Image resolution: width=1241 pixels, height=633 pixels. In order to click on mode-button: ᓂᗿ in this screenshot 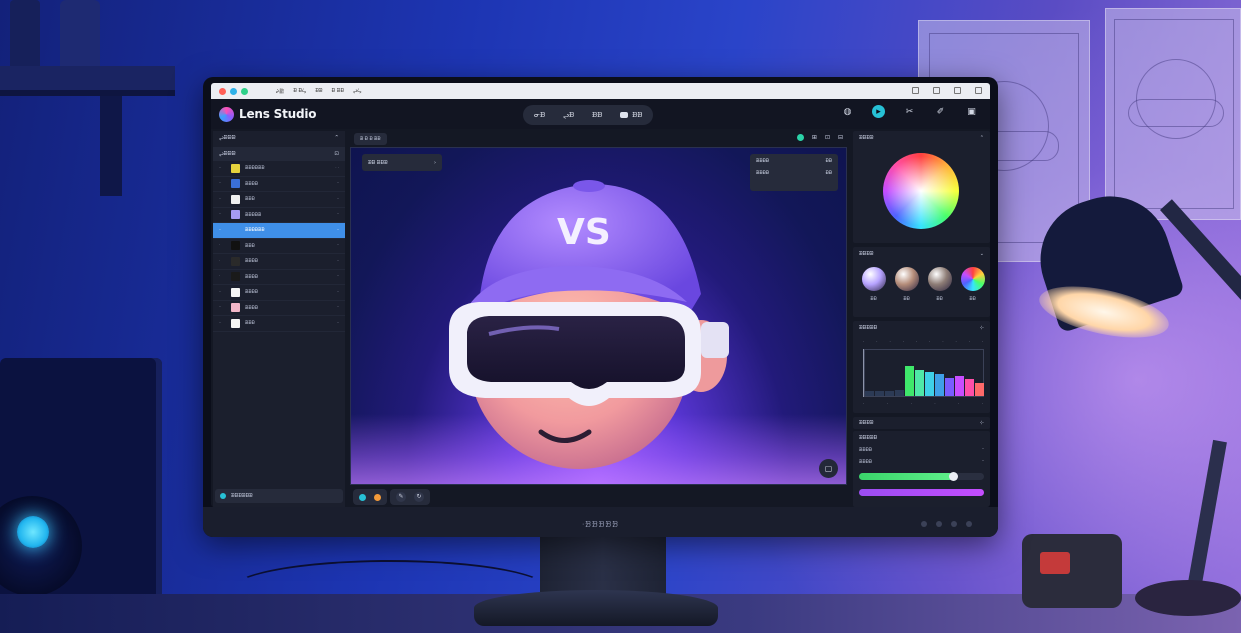, I will do `click(539, 115)`.